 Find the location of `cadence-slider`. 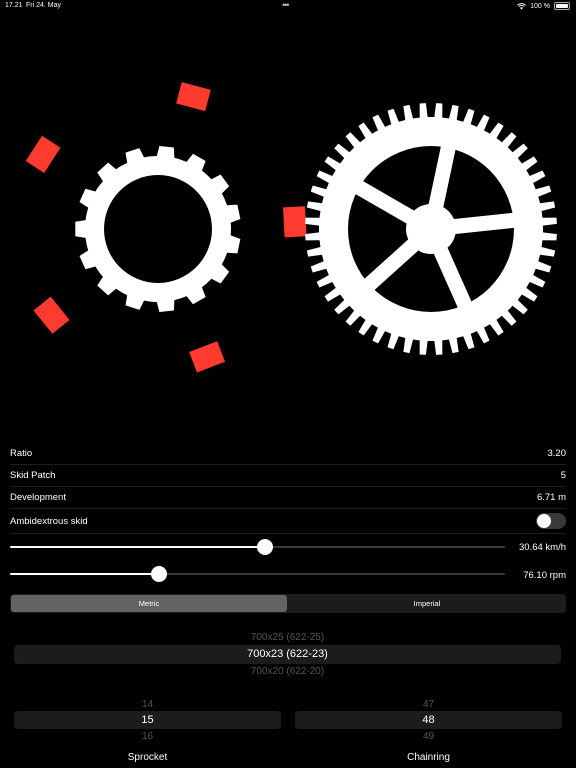

cadence-slider is located at coordinates (257, 574).